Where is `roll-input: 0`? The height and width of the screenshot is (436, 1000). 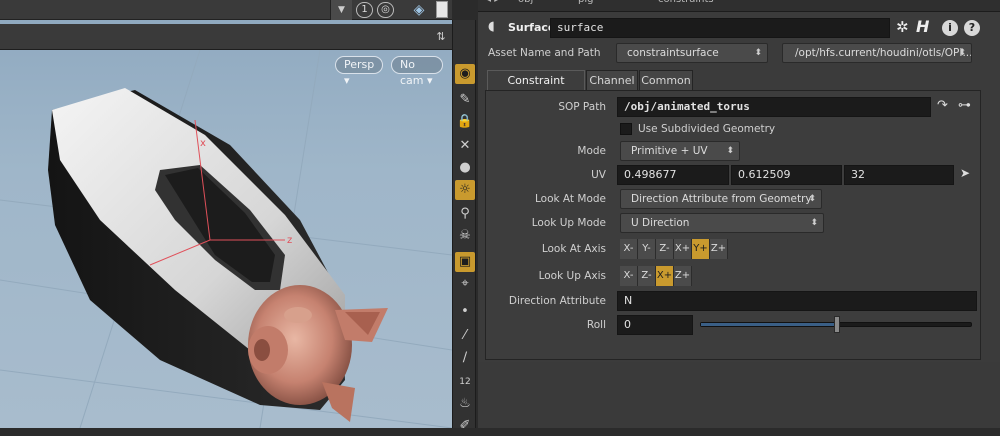
roll-input: 0 is located at coordinates (655, 325).